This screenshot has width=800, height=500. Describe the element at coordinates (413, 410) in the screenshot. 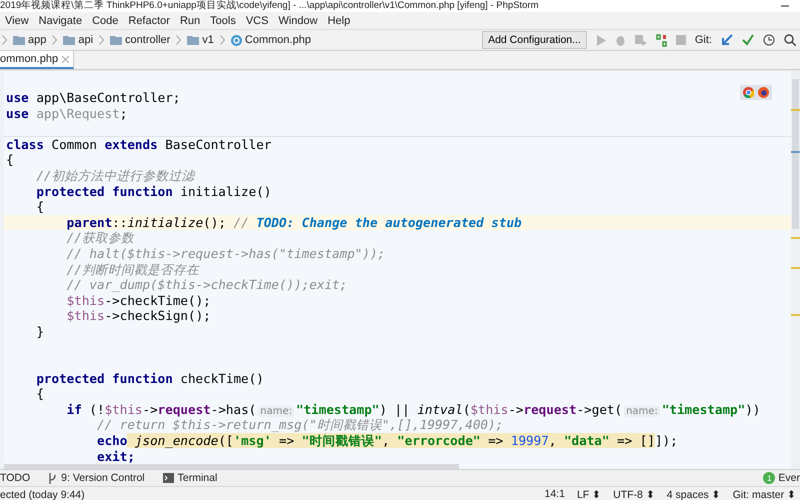

I see `code-line: if (!$this->request->has( name: "timestamp") || intval($this->request->get( name: "timestamp"))` at that location.